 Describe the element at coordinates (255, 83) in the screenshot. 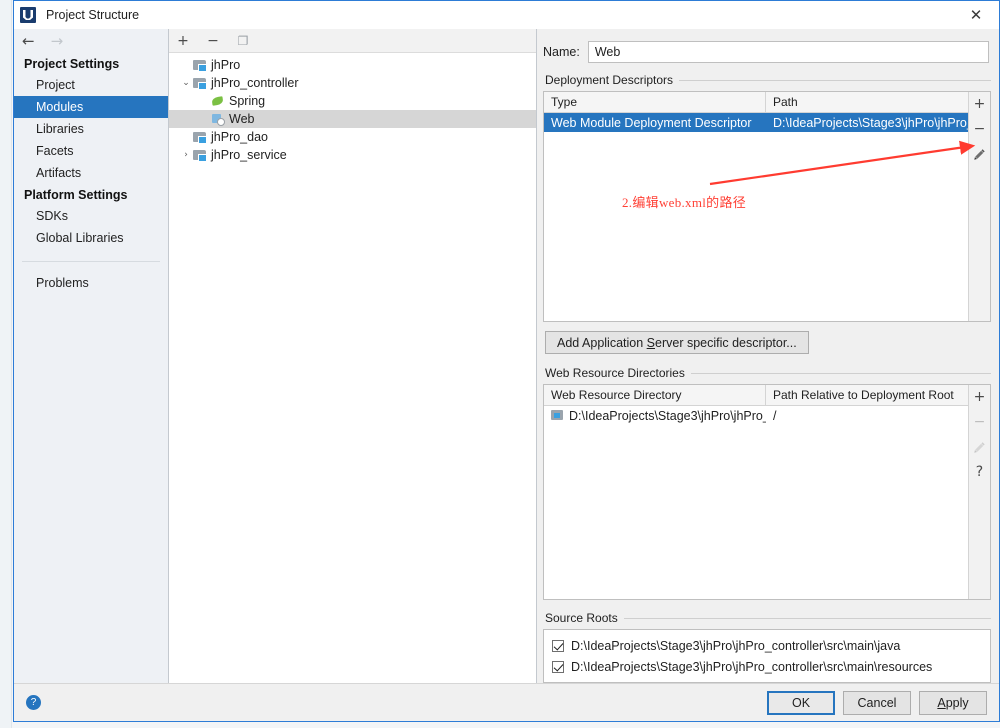

I see `tree-node-label: jhPro_controller` at that location.